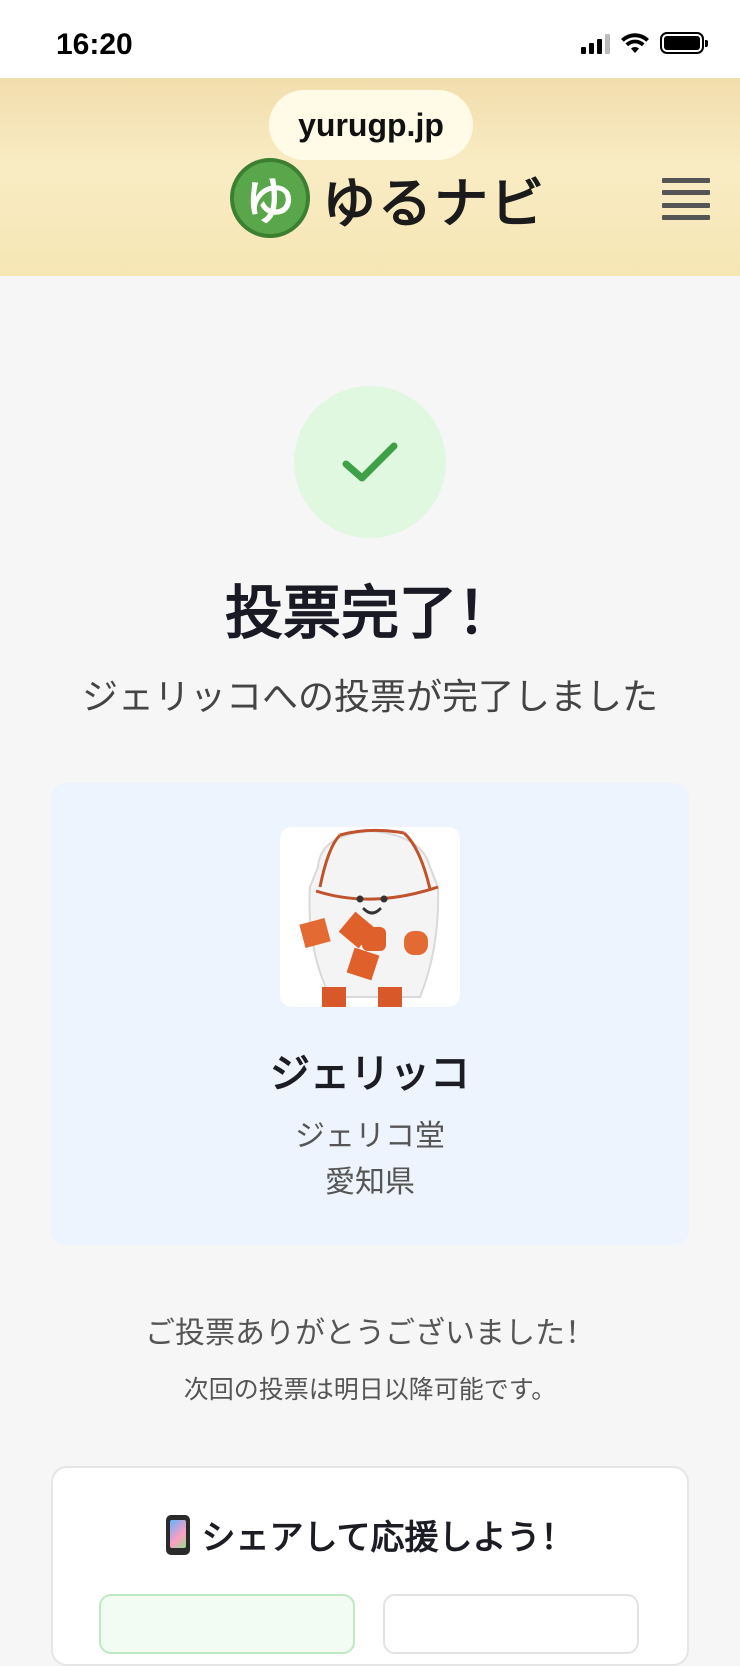  What do you see at coordinates (595, 43) in the screenshot?
I see `cellular-signal-icon` at bounding box center [595, 43].